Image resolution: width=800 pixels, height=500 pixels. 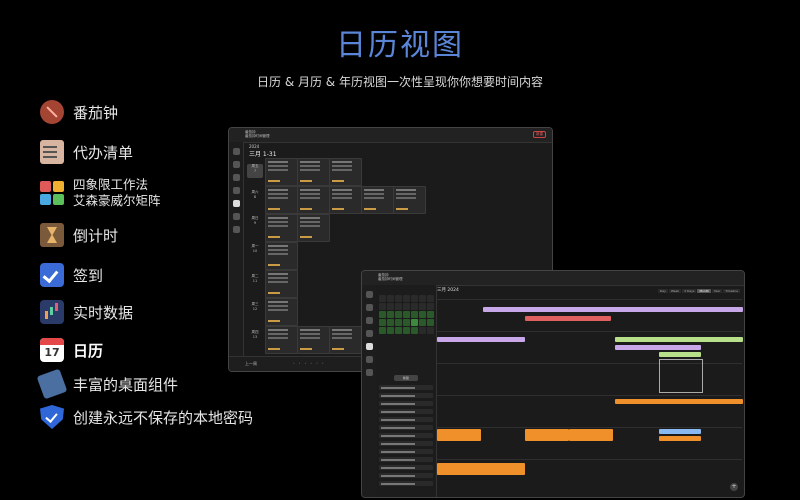 What do you see at coordinates (681, 376) in the screenshot?
I see `selected-day` at bounding box center [681, 376].